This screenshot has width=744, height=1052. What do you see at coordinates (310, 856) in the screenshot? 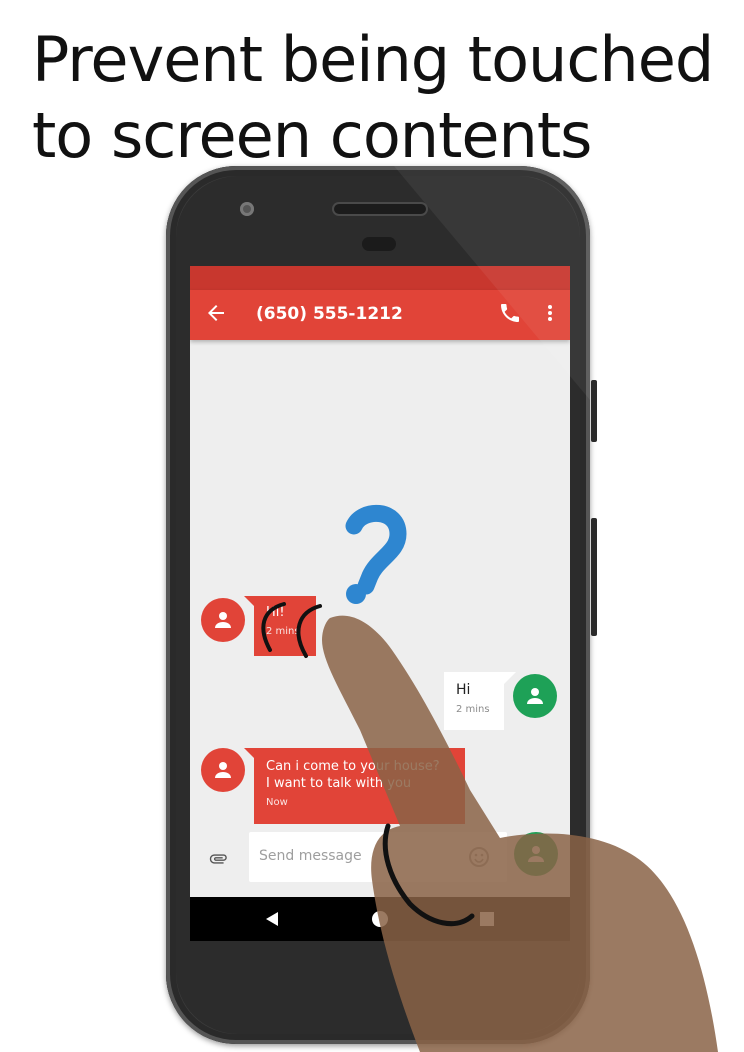
I see `message-placeholder: Send message` at bounding box center [310, 856].